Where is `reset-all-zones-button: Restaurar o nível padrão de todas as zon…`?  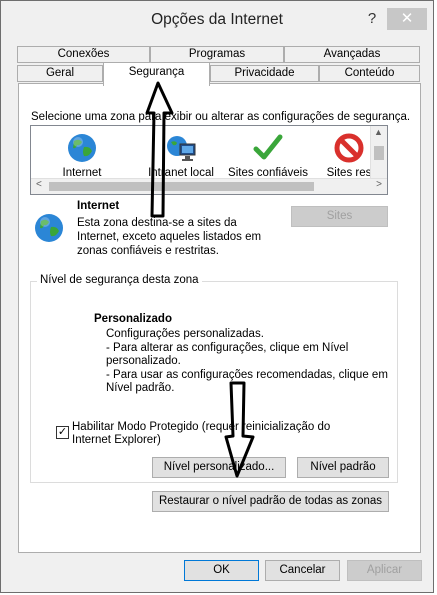
reset-all-zones-button: Restaurar o nível padrão de todas as zon… is located at coordinates (270, 501).